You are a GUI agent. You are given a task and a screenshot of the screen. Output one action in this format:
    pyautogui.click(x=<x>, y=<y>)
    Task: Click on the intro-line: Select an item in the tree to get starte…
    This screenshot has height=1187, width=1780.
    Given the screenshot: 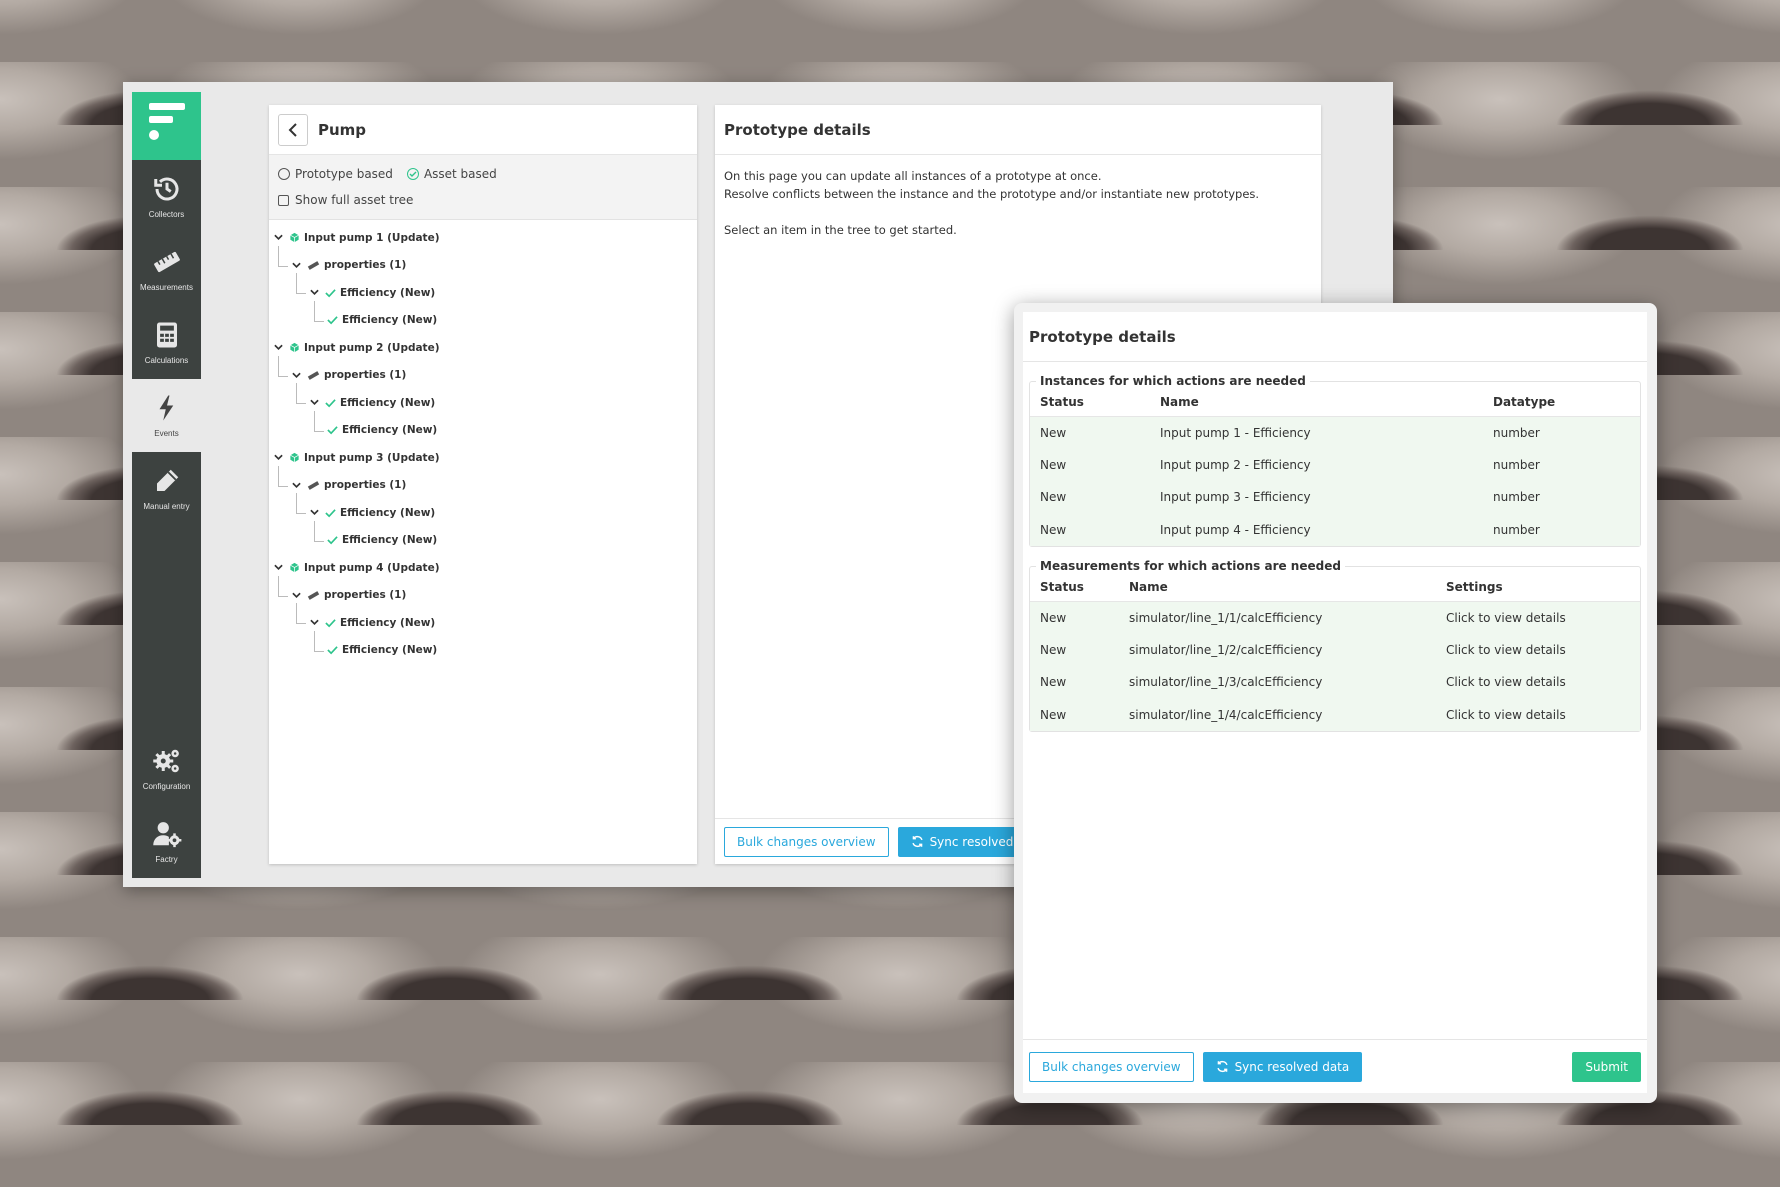 What is the action you would take?
    pyautogui.click(x=840, y=230)
    